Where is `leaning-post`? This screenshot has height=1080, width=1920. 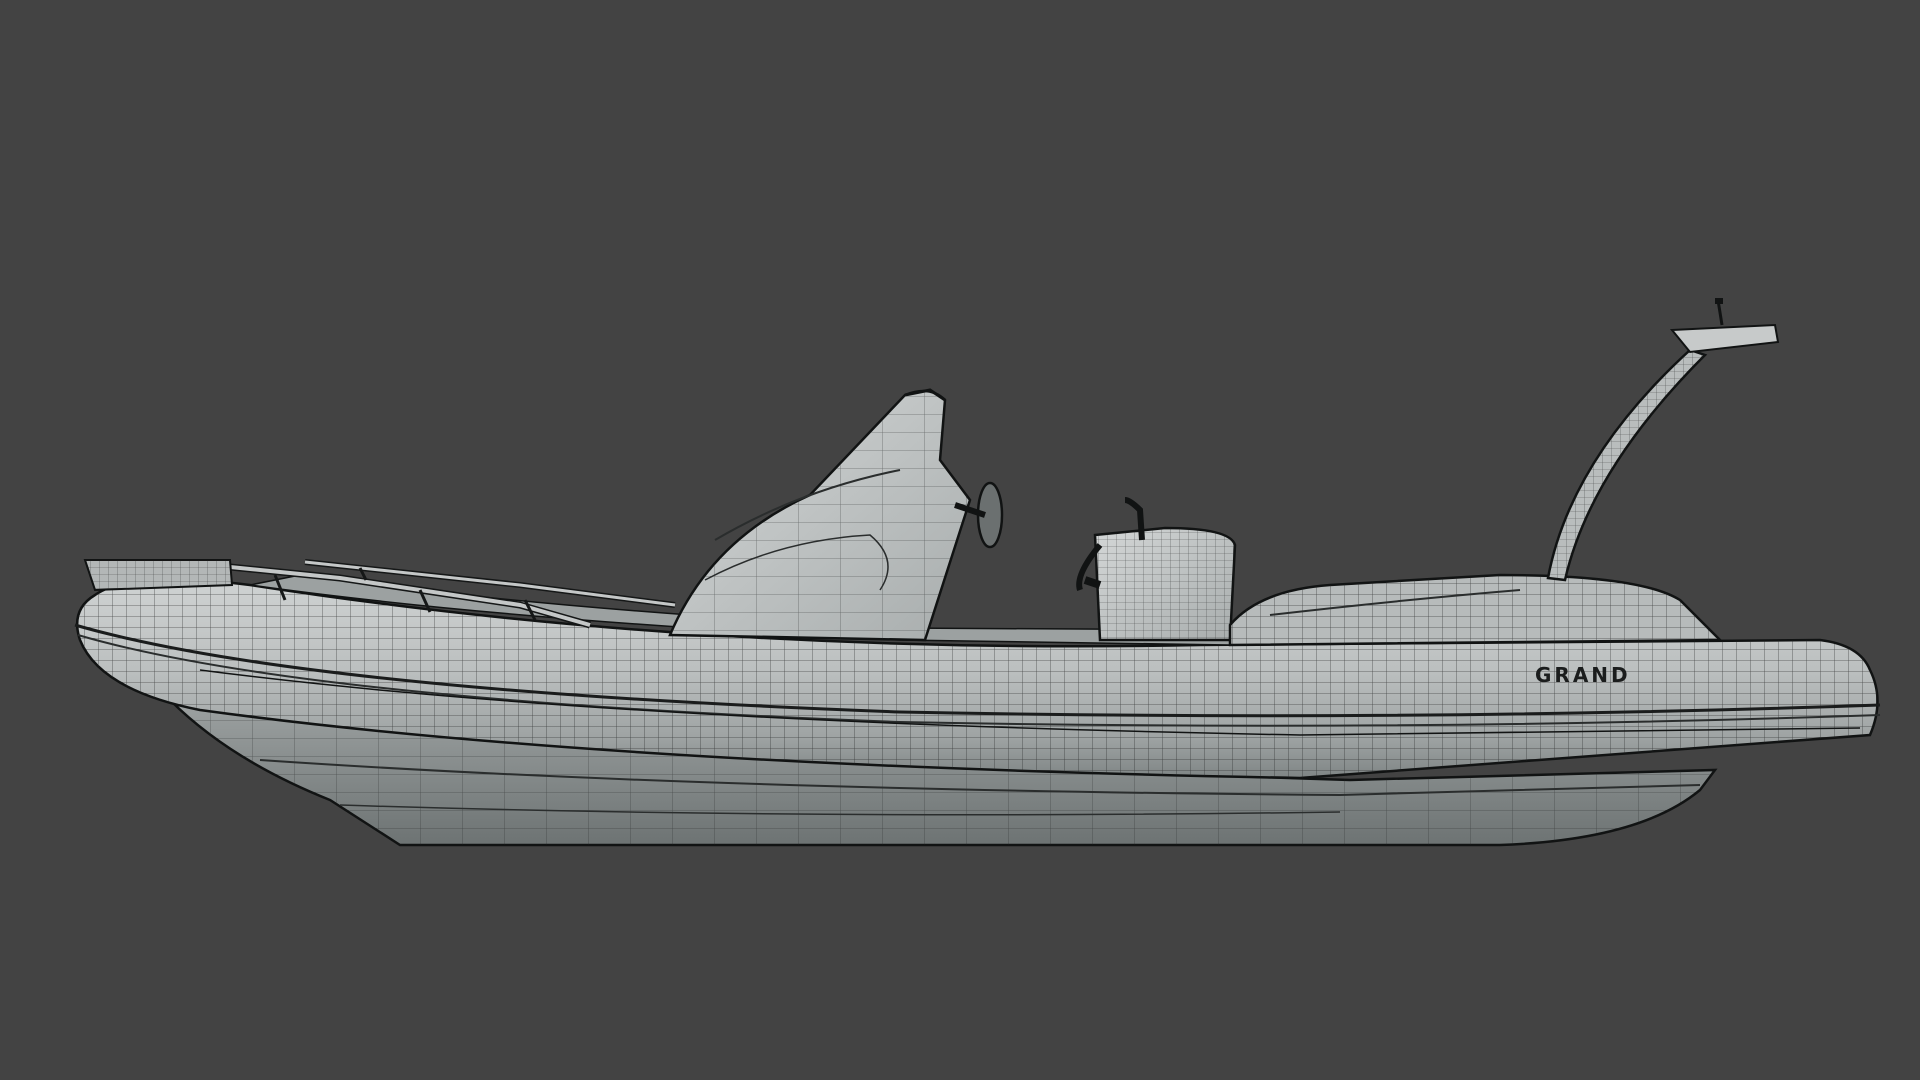
leaning-post is located at coordinates (1156, 569).